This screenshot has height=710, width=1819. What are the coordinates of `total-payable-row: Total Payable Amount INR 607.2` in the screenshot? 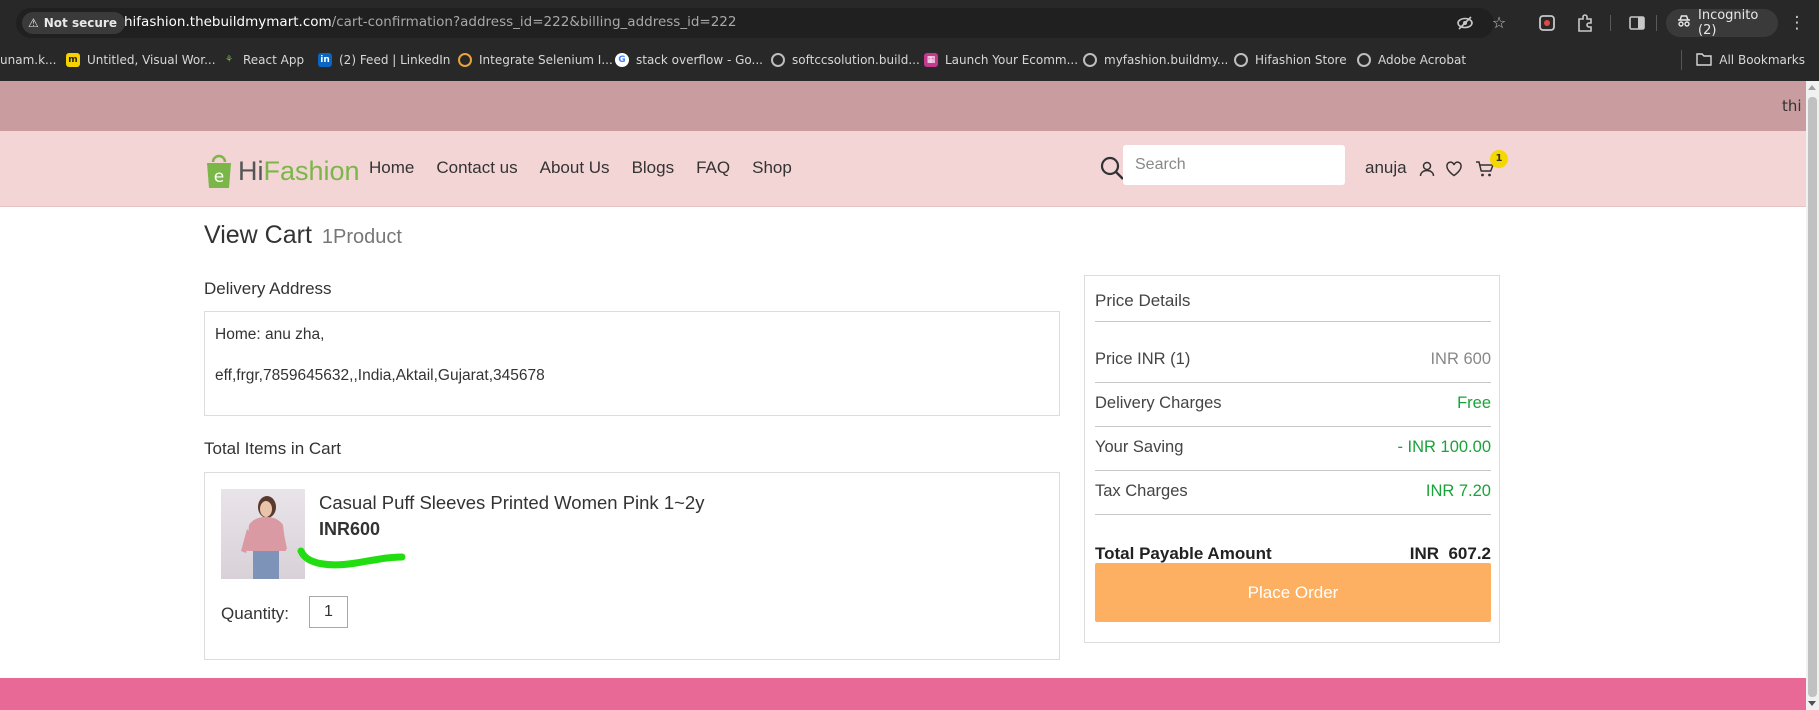 It's located at (1293, 554).